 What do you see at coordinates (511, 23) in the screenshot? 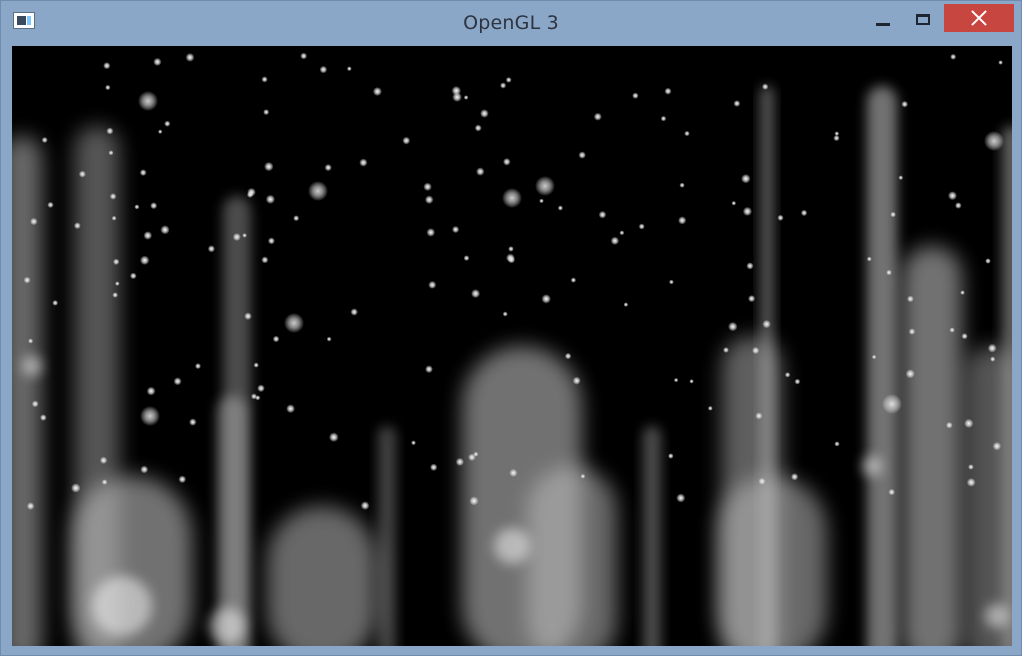
I see `title-bar: OpenGL 3` at bounding box center [511, 23].